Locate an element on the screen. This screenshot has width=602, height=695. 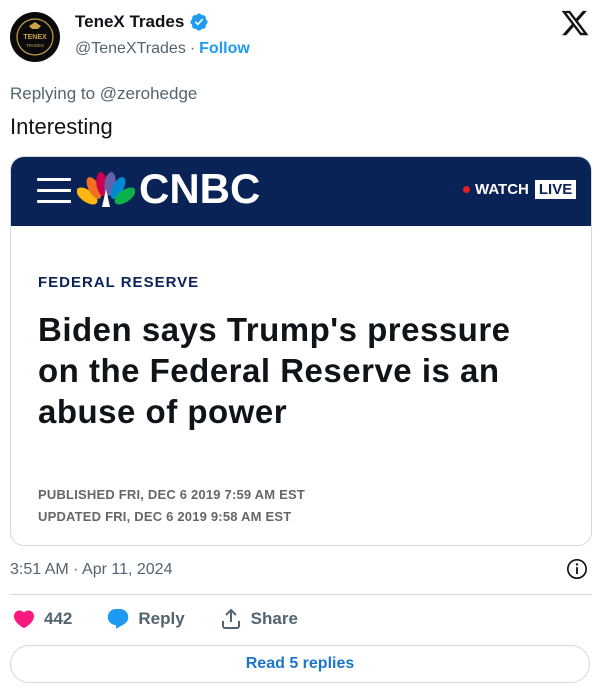
x-logo-icon is located at coordinates (575, 23).